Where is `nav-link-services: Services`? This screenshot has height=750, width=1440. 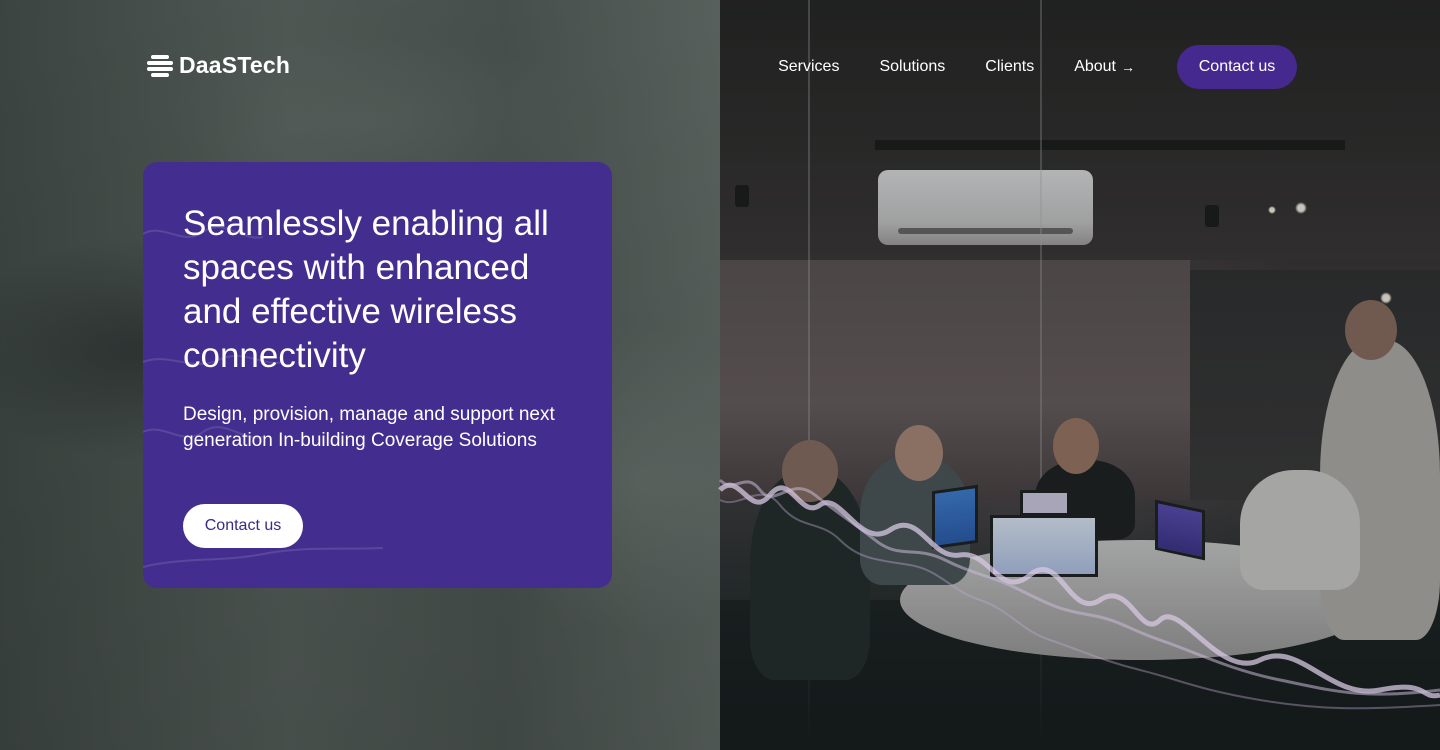
nav-link-services: Services is located at coordinates (808, 67).